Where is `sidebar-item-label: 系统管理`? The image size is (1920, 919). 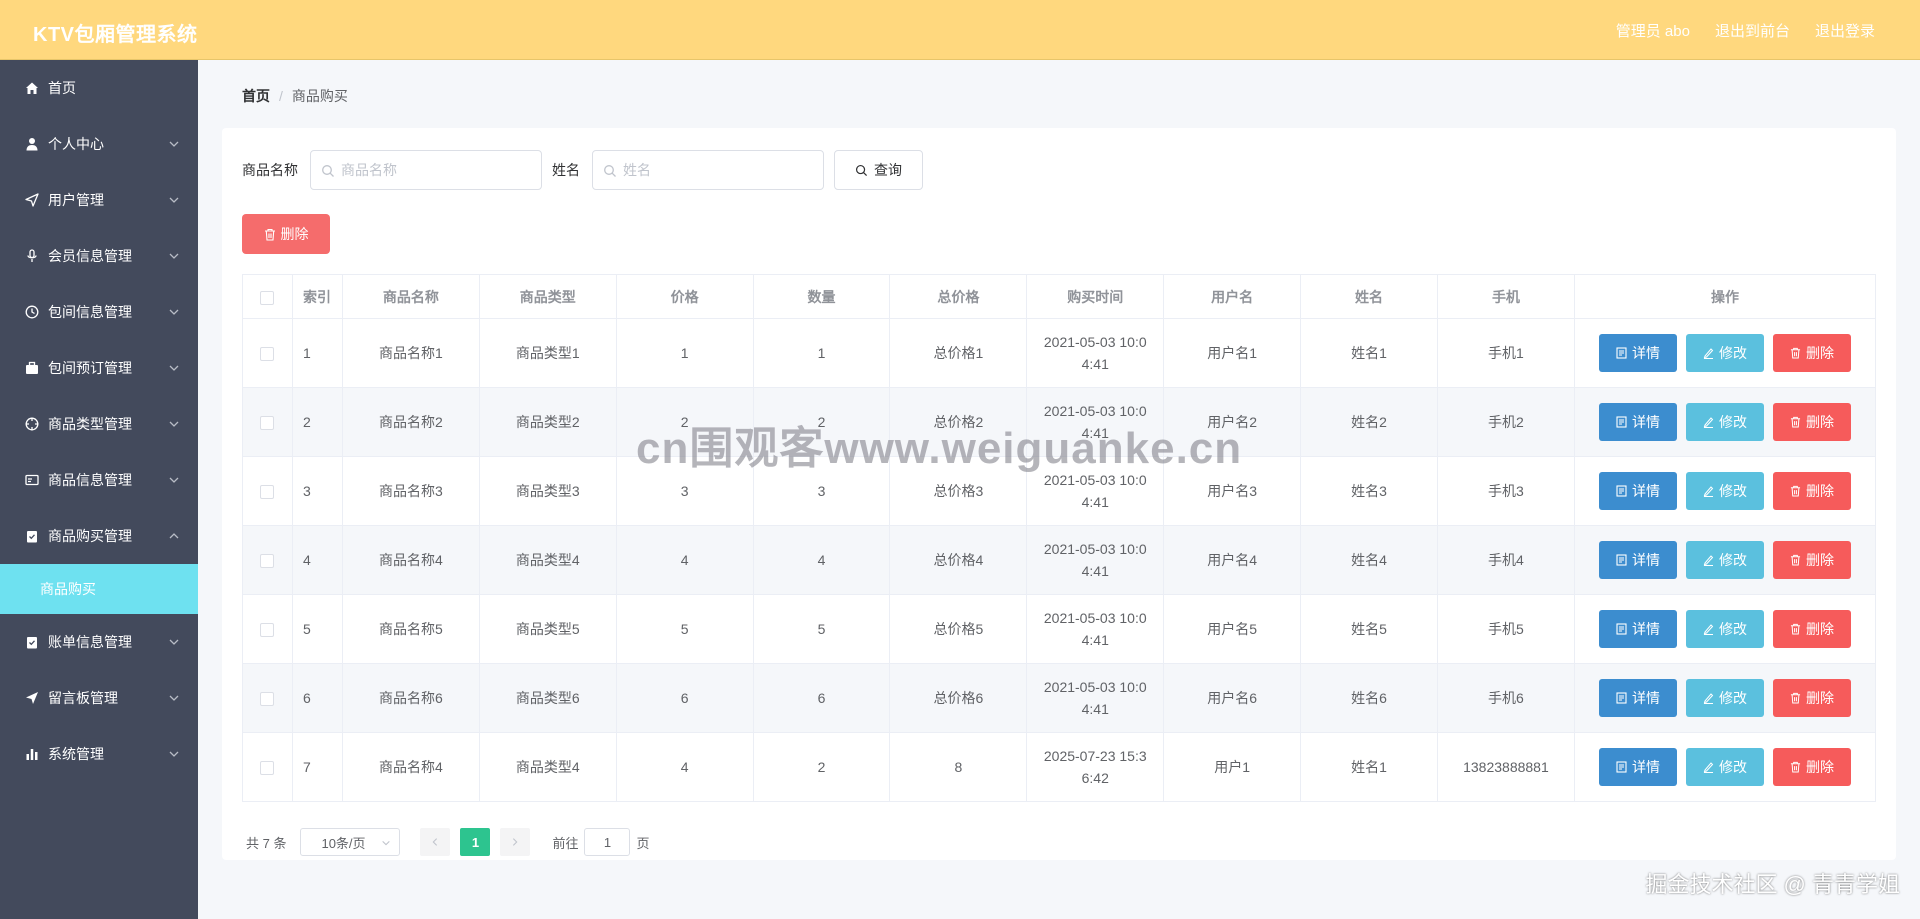
sidebar-item-label: 系统管理 is located at coordinates (76, 754).